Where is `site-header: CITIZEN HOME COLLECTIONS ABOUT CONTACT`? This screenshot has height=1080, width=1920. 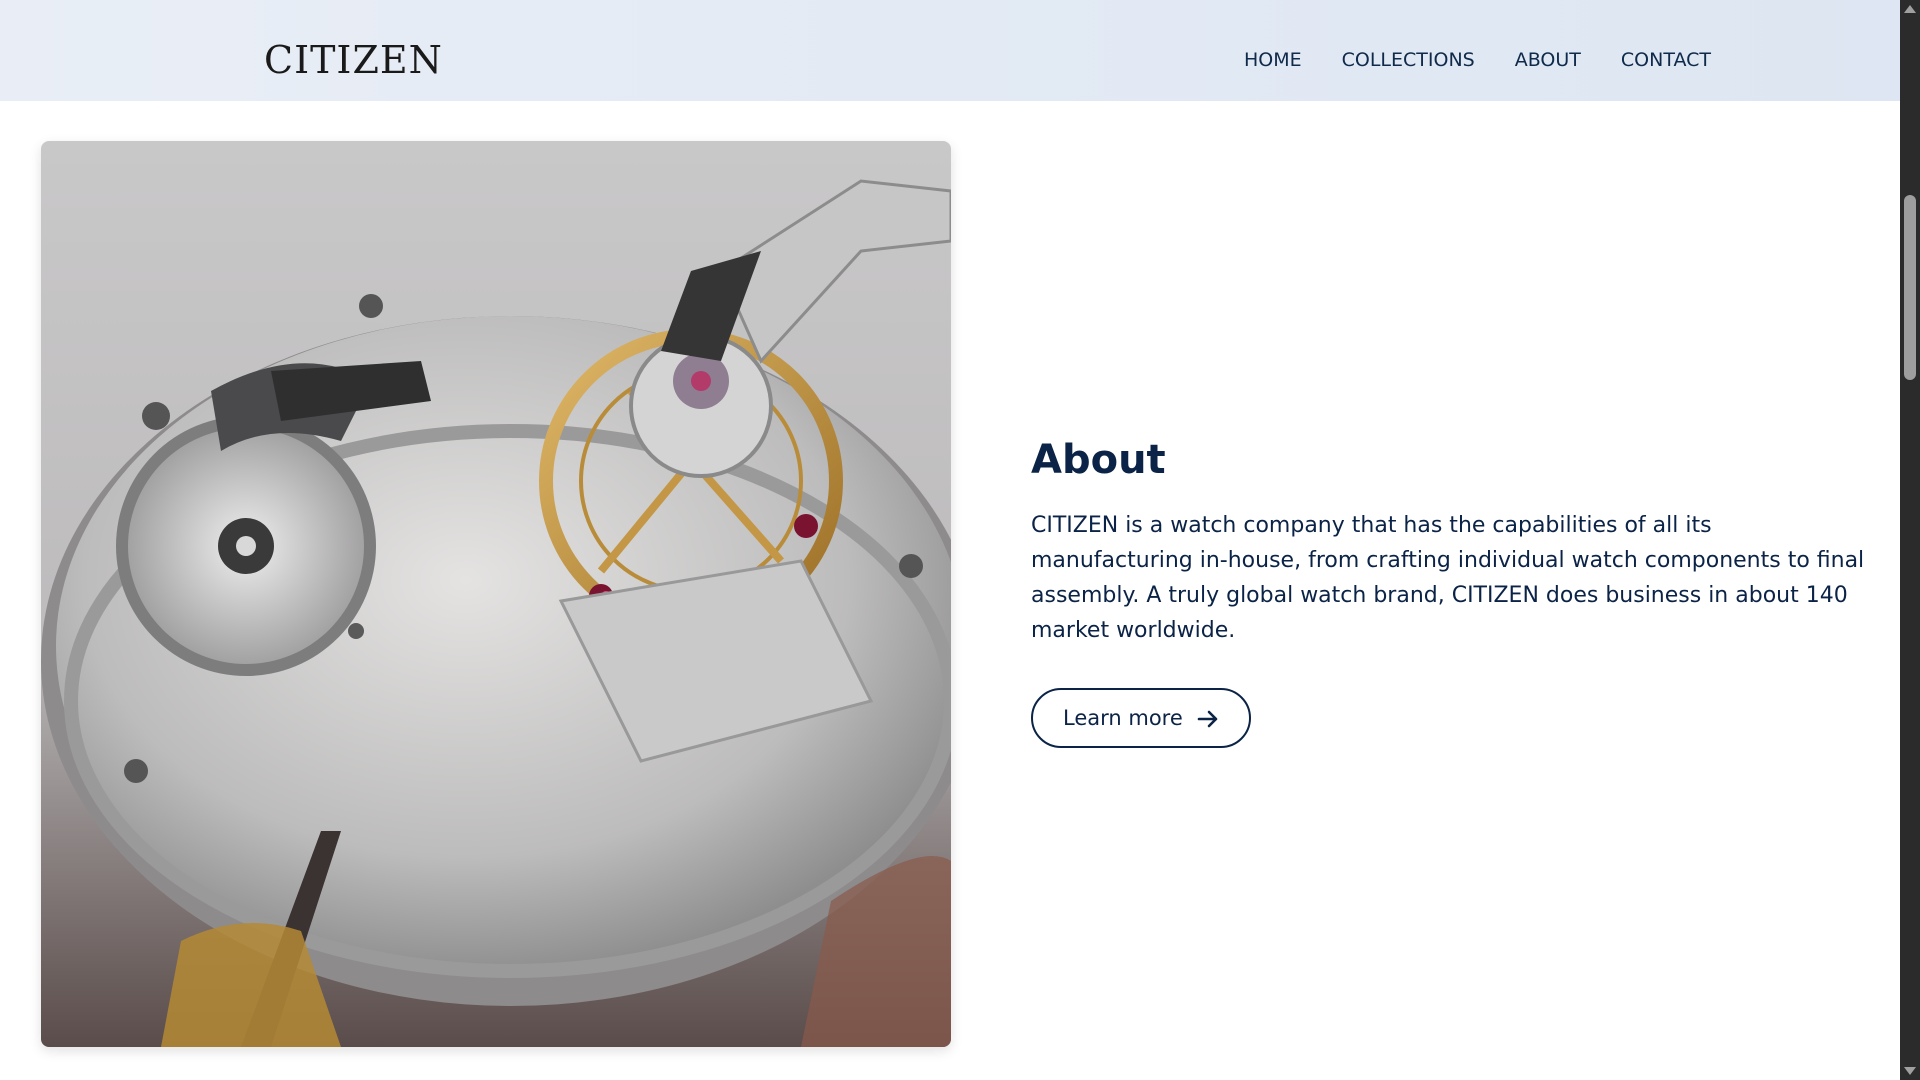 site-header: CITIZEN HOME COLLECTIONS ABOUT CONTACT is located at coordinates (950, 50).